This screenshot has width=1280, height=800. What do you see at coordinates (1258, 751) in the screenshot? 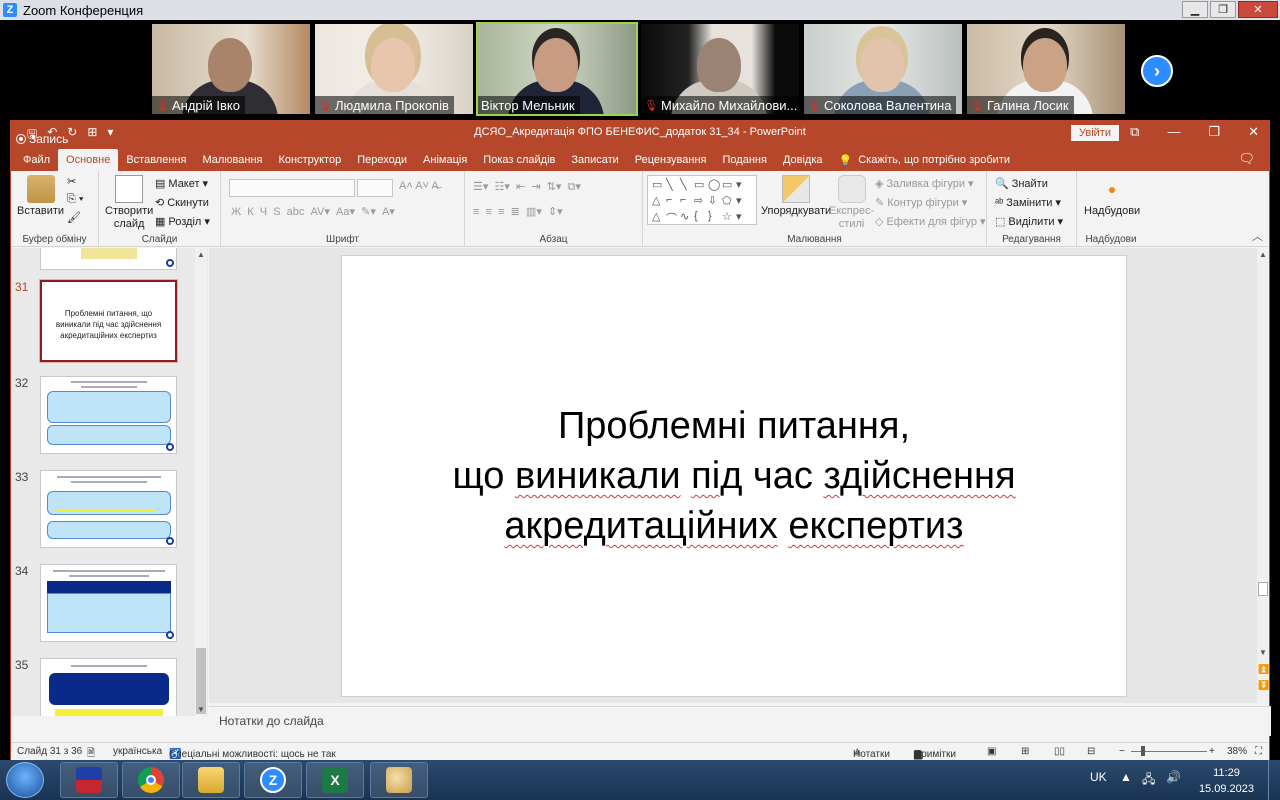
I see `fit-to-window-icon: ⛶` at bounding box center [1258, 751].